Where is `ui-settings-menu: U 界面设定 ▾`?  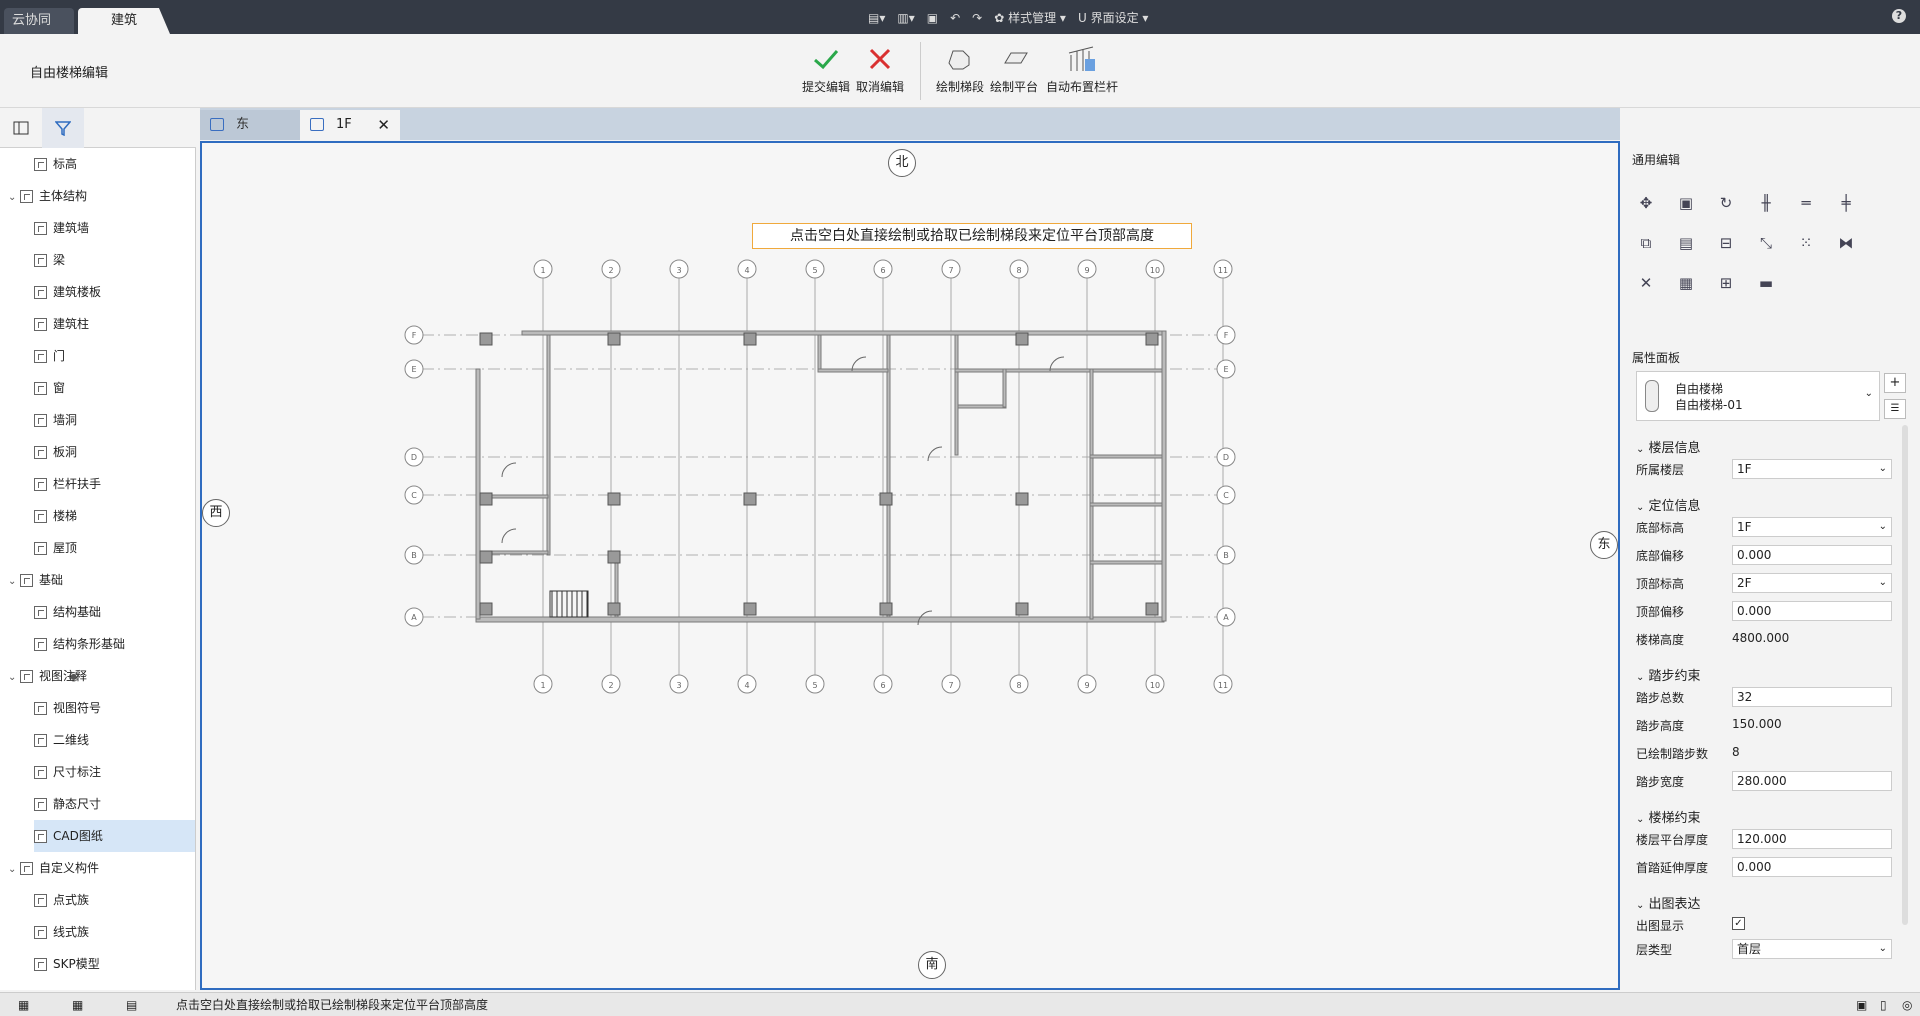 ui-settings-menu: U 界面设定 ▾ is located at coordinates (1113, 17).